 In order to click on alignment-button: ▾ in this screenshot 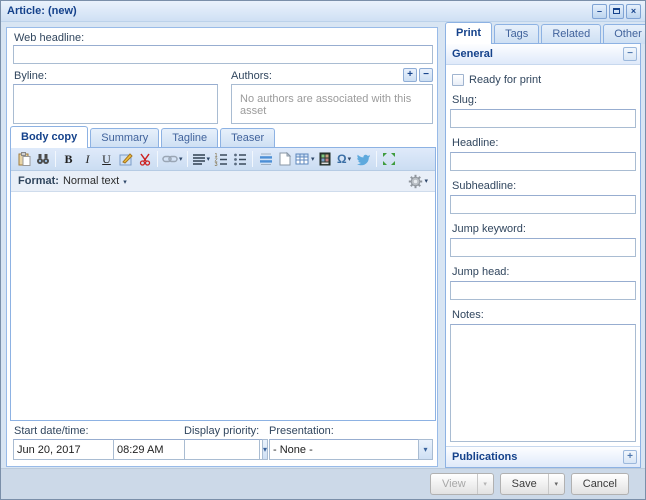, I will do `click(201, 159)`.